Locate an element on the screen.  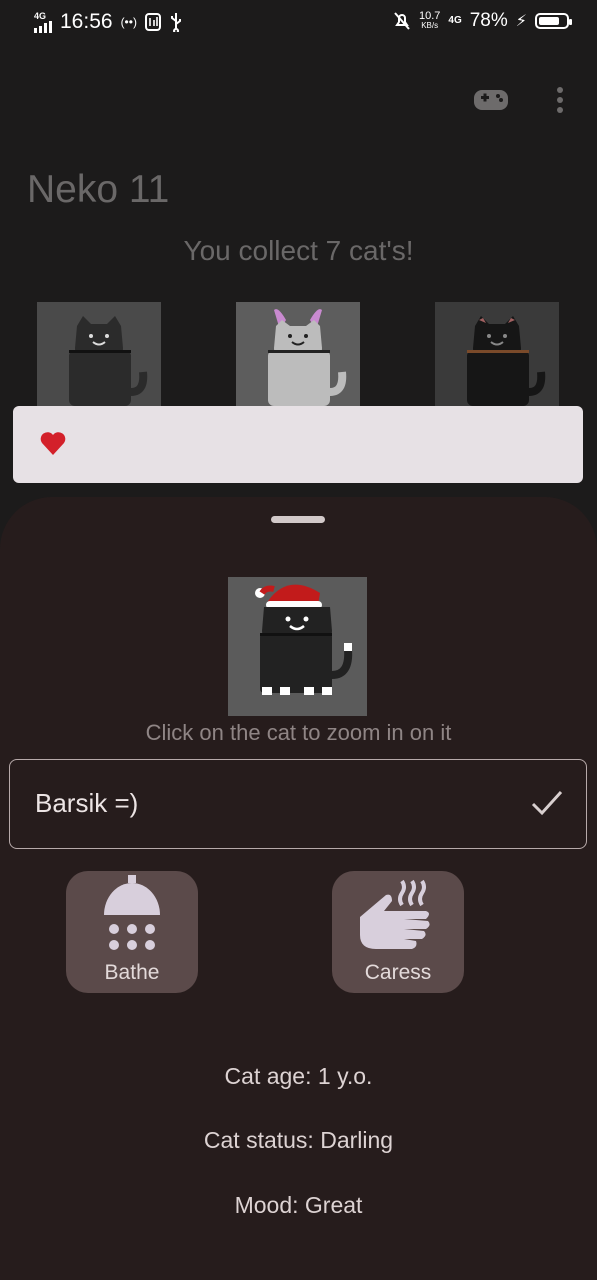
reaction-bar is located at coordinates (298, 444).